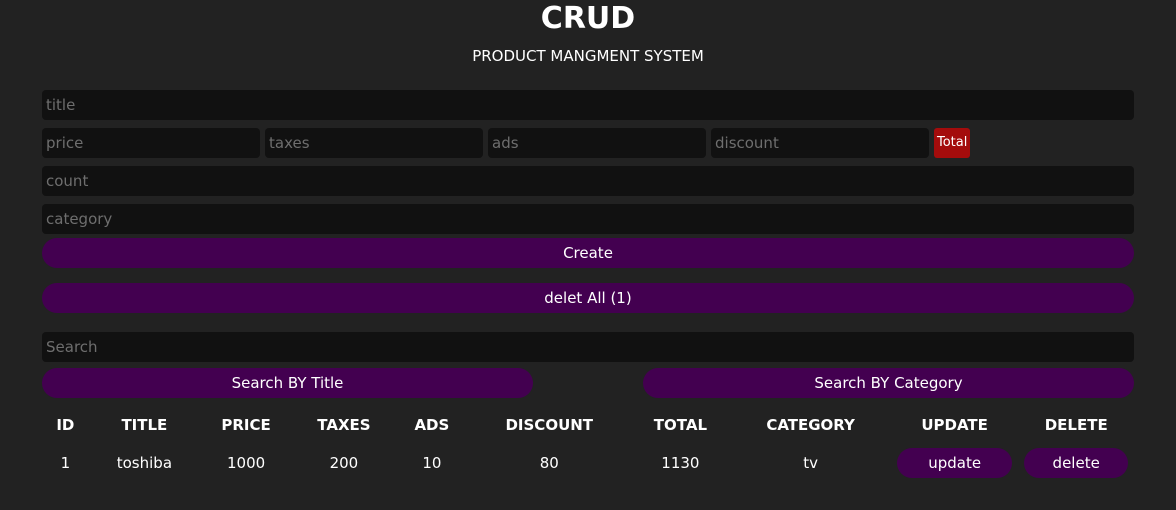 Image resolution: width=1176 pixels, height=510 pixels. I want to click on search-buttons: Search BY Title Search BY Category, so click(588, 383).